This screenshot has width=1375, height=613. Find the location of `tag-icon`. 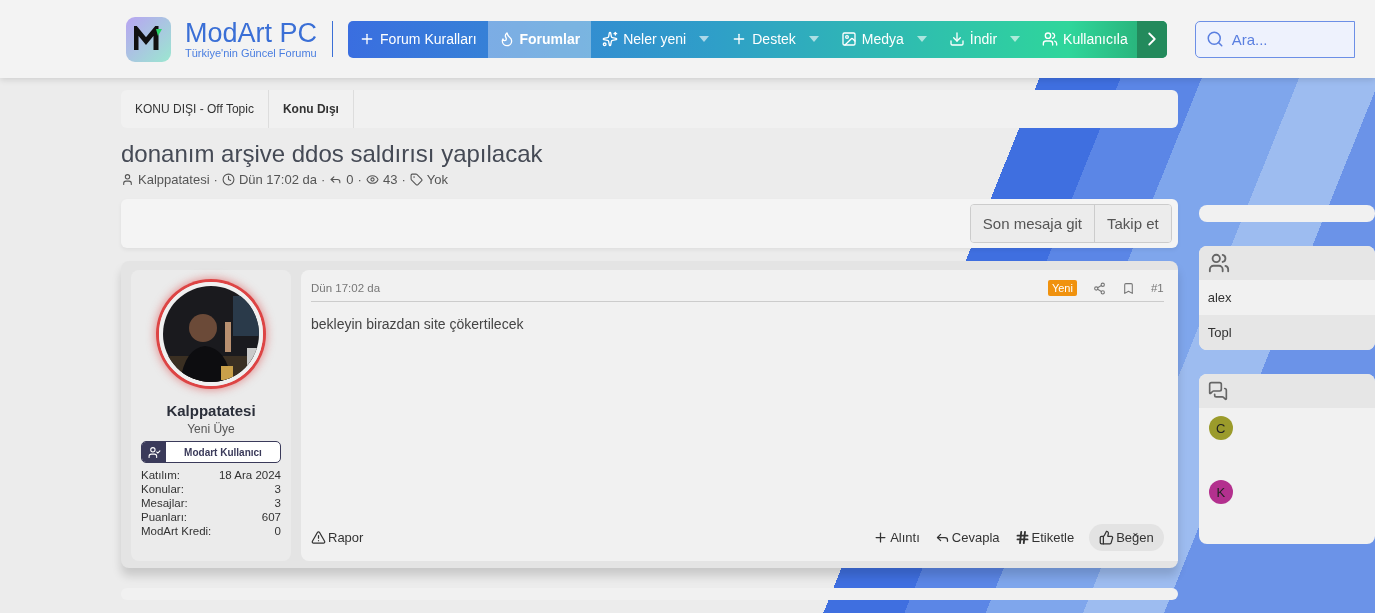

tag-icon is located at coordinates (416, 179).